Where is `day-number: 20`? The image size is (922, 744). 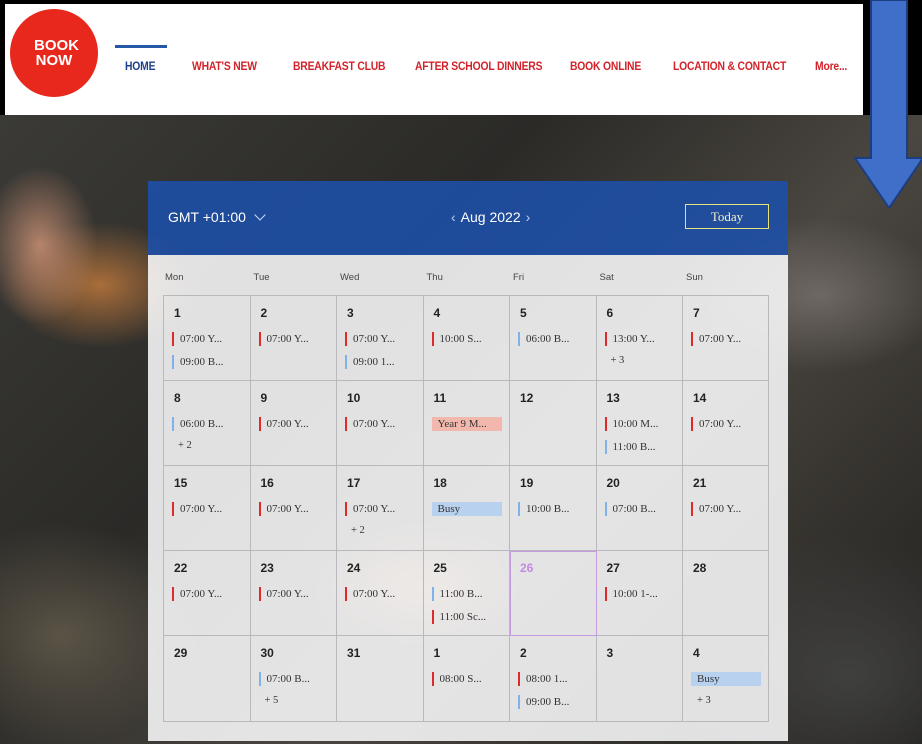
day-number: 20 is located at coordinates (613, 483).